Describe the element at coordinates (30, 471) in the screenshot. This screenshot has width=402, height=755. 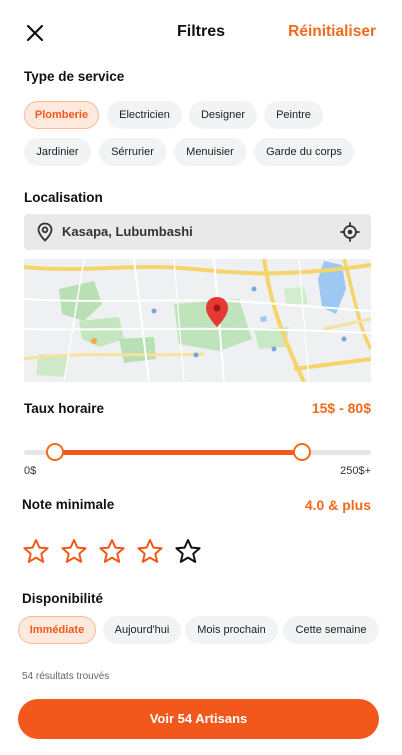
I see `hourly-rate-min-label: 0$` at that location.